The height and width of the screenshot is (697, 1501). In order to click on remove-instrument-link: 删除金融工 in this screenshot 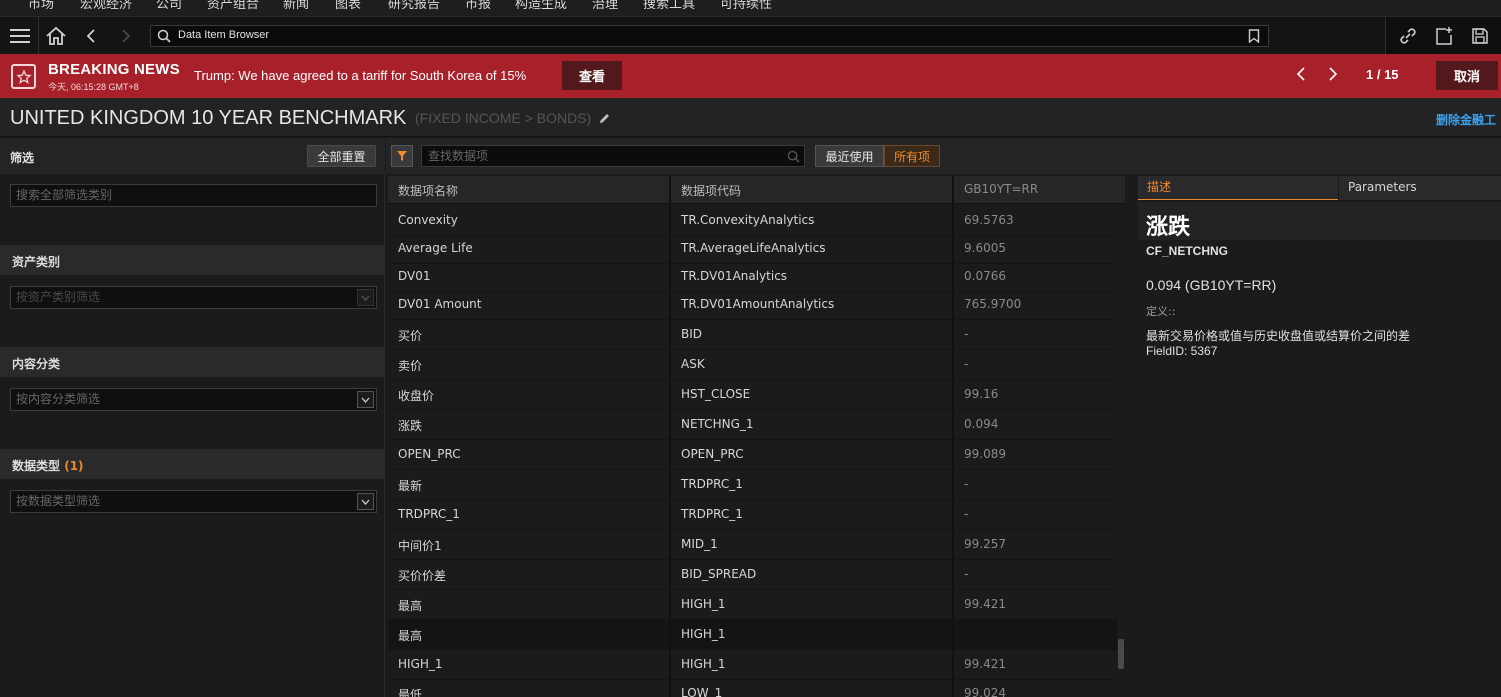, I will do `click(1466, 119)`.